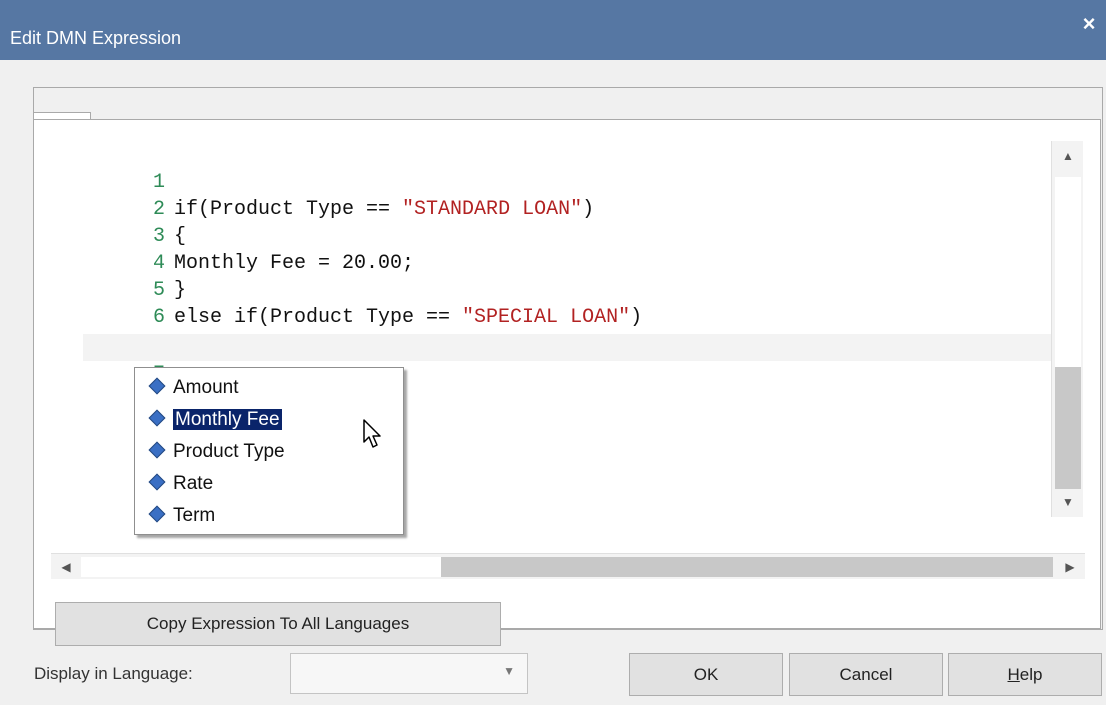  I want to click on autocomplete-item-selected: Monthly Fee, so click(215, 420).